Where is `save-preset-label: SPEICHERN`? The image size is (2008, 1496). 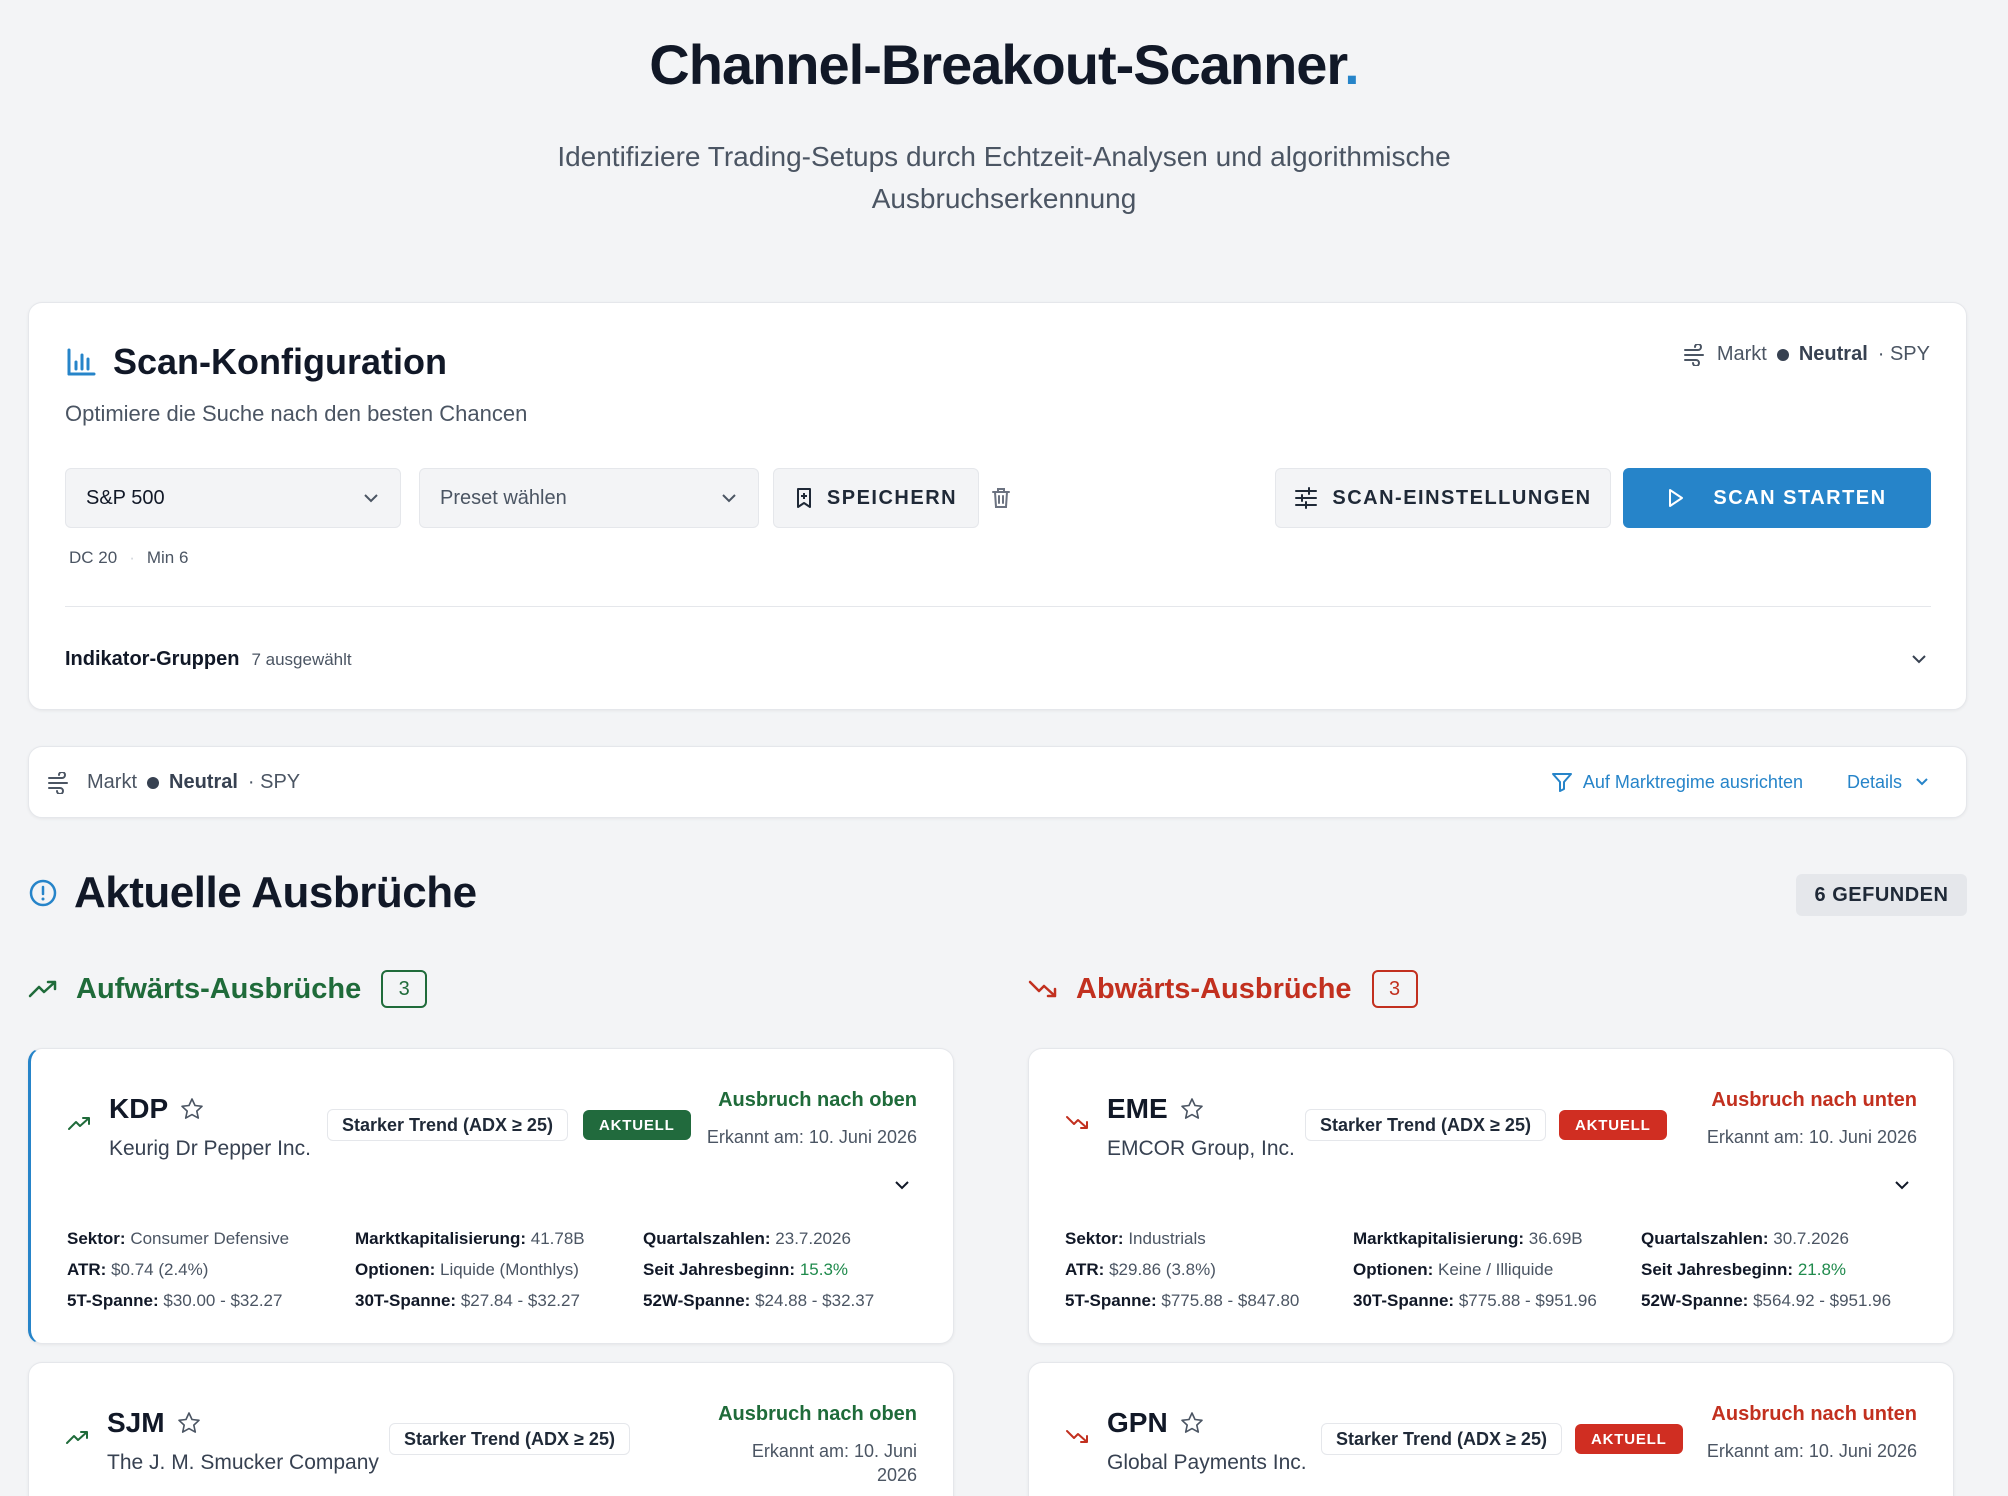
save-preset-label: SPEICHERN is located at coordinates (892, 497).